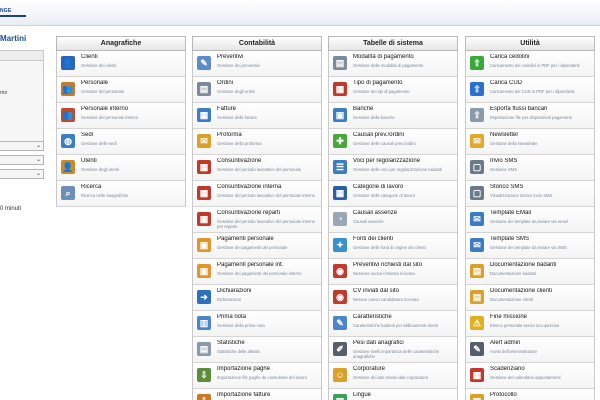 The image size is (600, 400). I want to click on menu-item: ✎ Preventivi Gestione dei preventivi, so click(257, 64).